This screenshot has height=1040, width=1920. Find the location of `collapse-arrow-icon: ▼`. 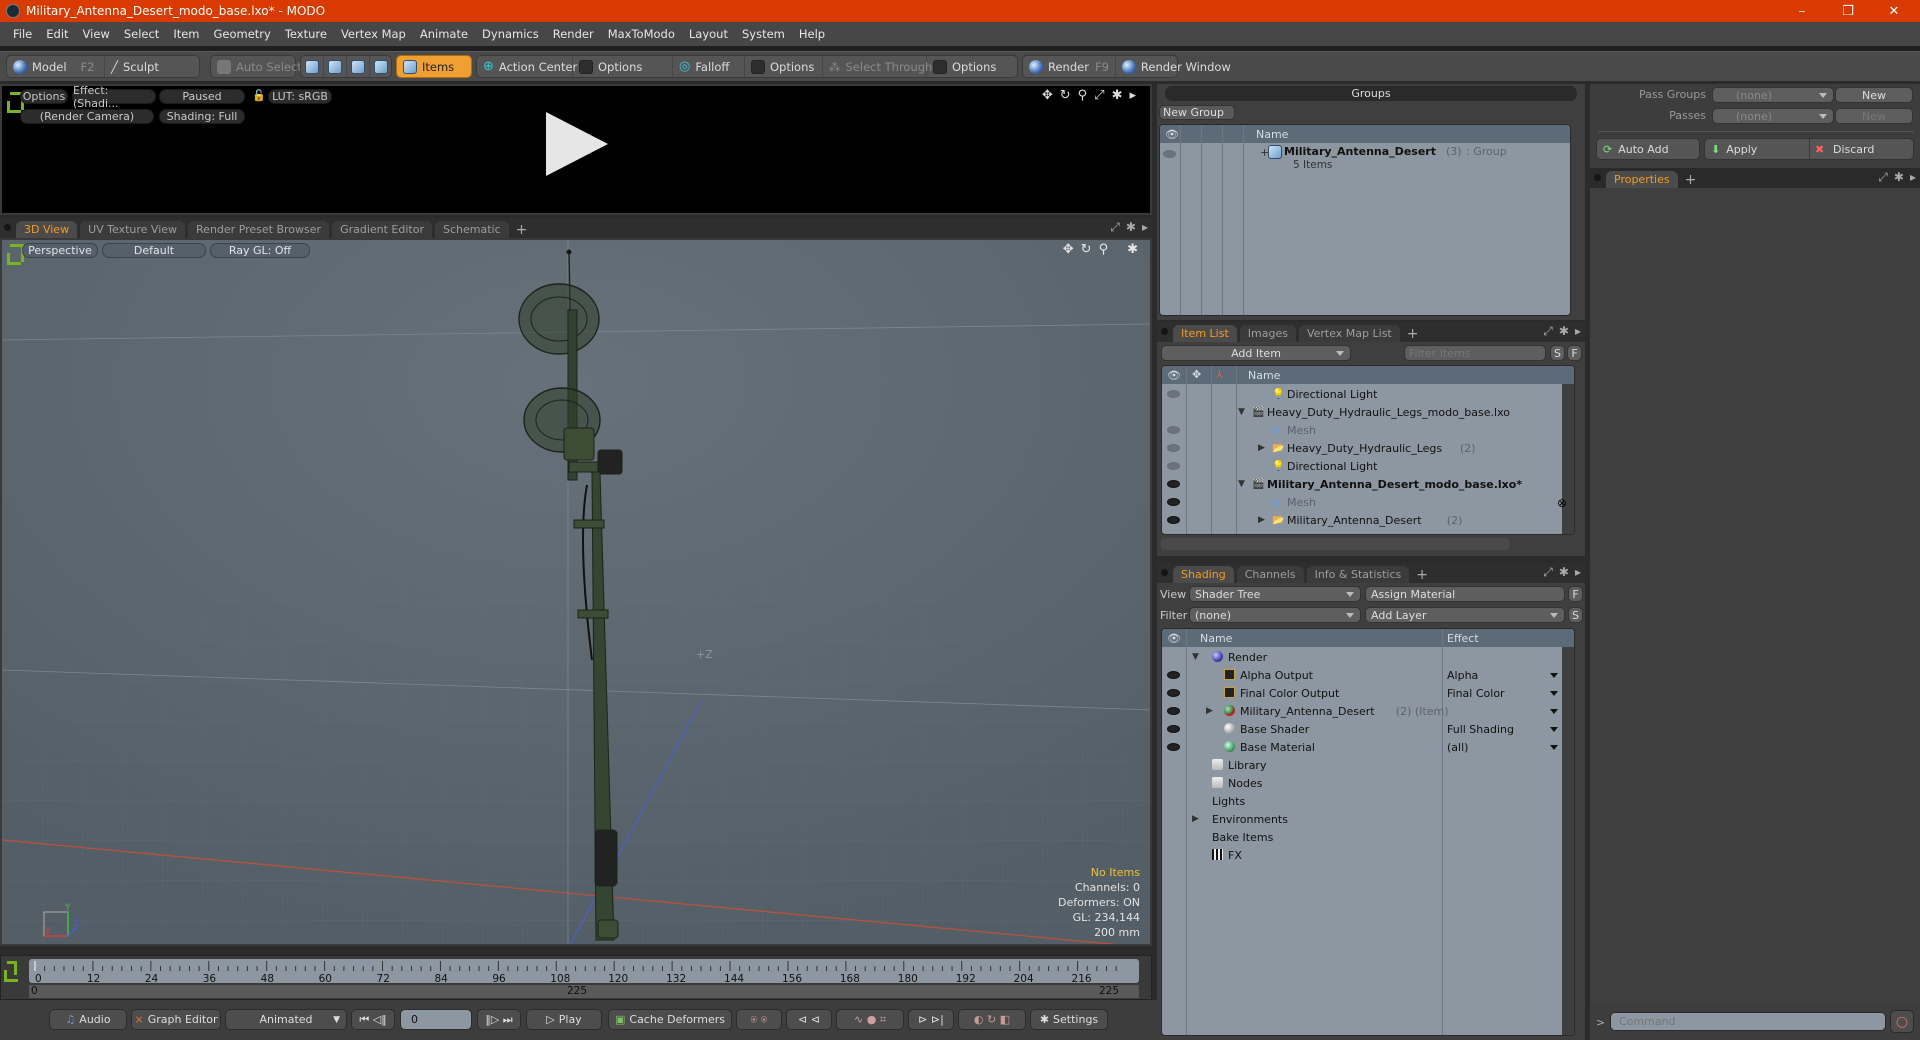

collapse-arrow-icon: ▼ is located at coordinates (1241, 484).